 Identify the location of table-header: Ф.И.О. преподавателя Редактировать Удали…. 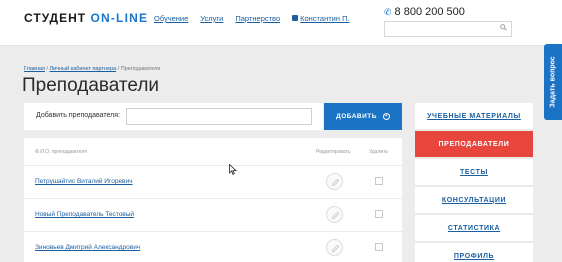
(213, 152).